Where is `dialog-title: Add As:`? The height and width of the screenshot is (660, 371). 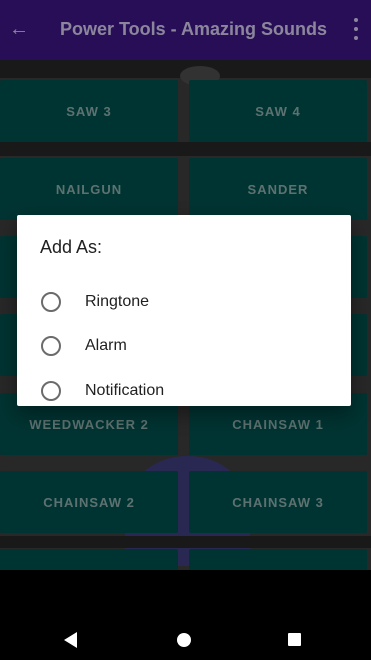 dialog-title: Add As: is located at coordinates (71, 247).